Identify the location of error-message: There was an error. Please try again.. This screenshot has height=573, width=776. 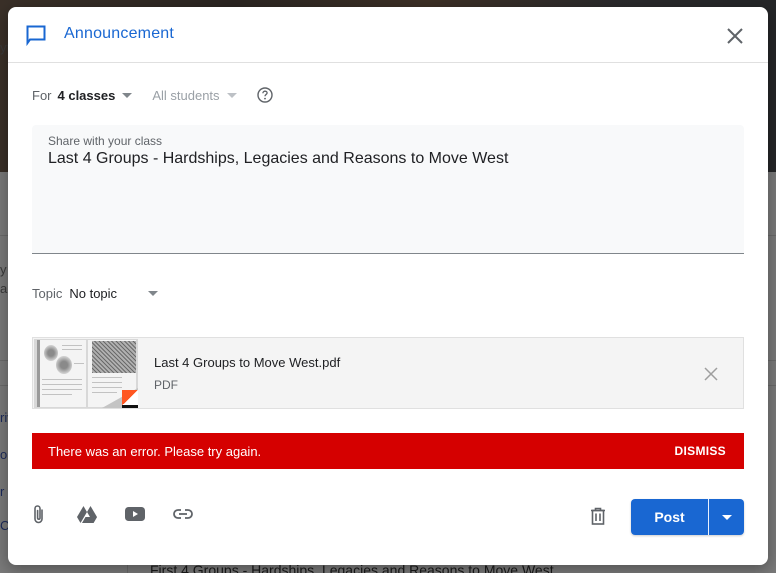
(155, 451).